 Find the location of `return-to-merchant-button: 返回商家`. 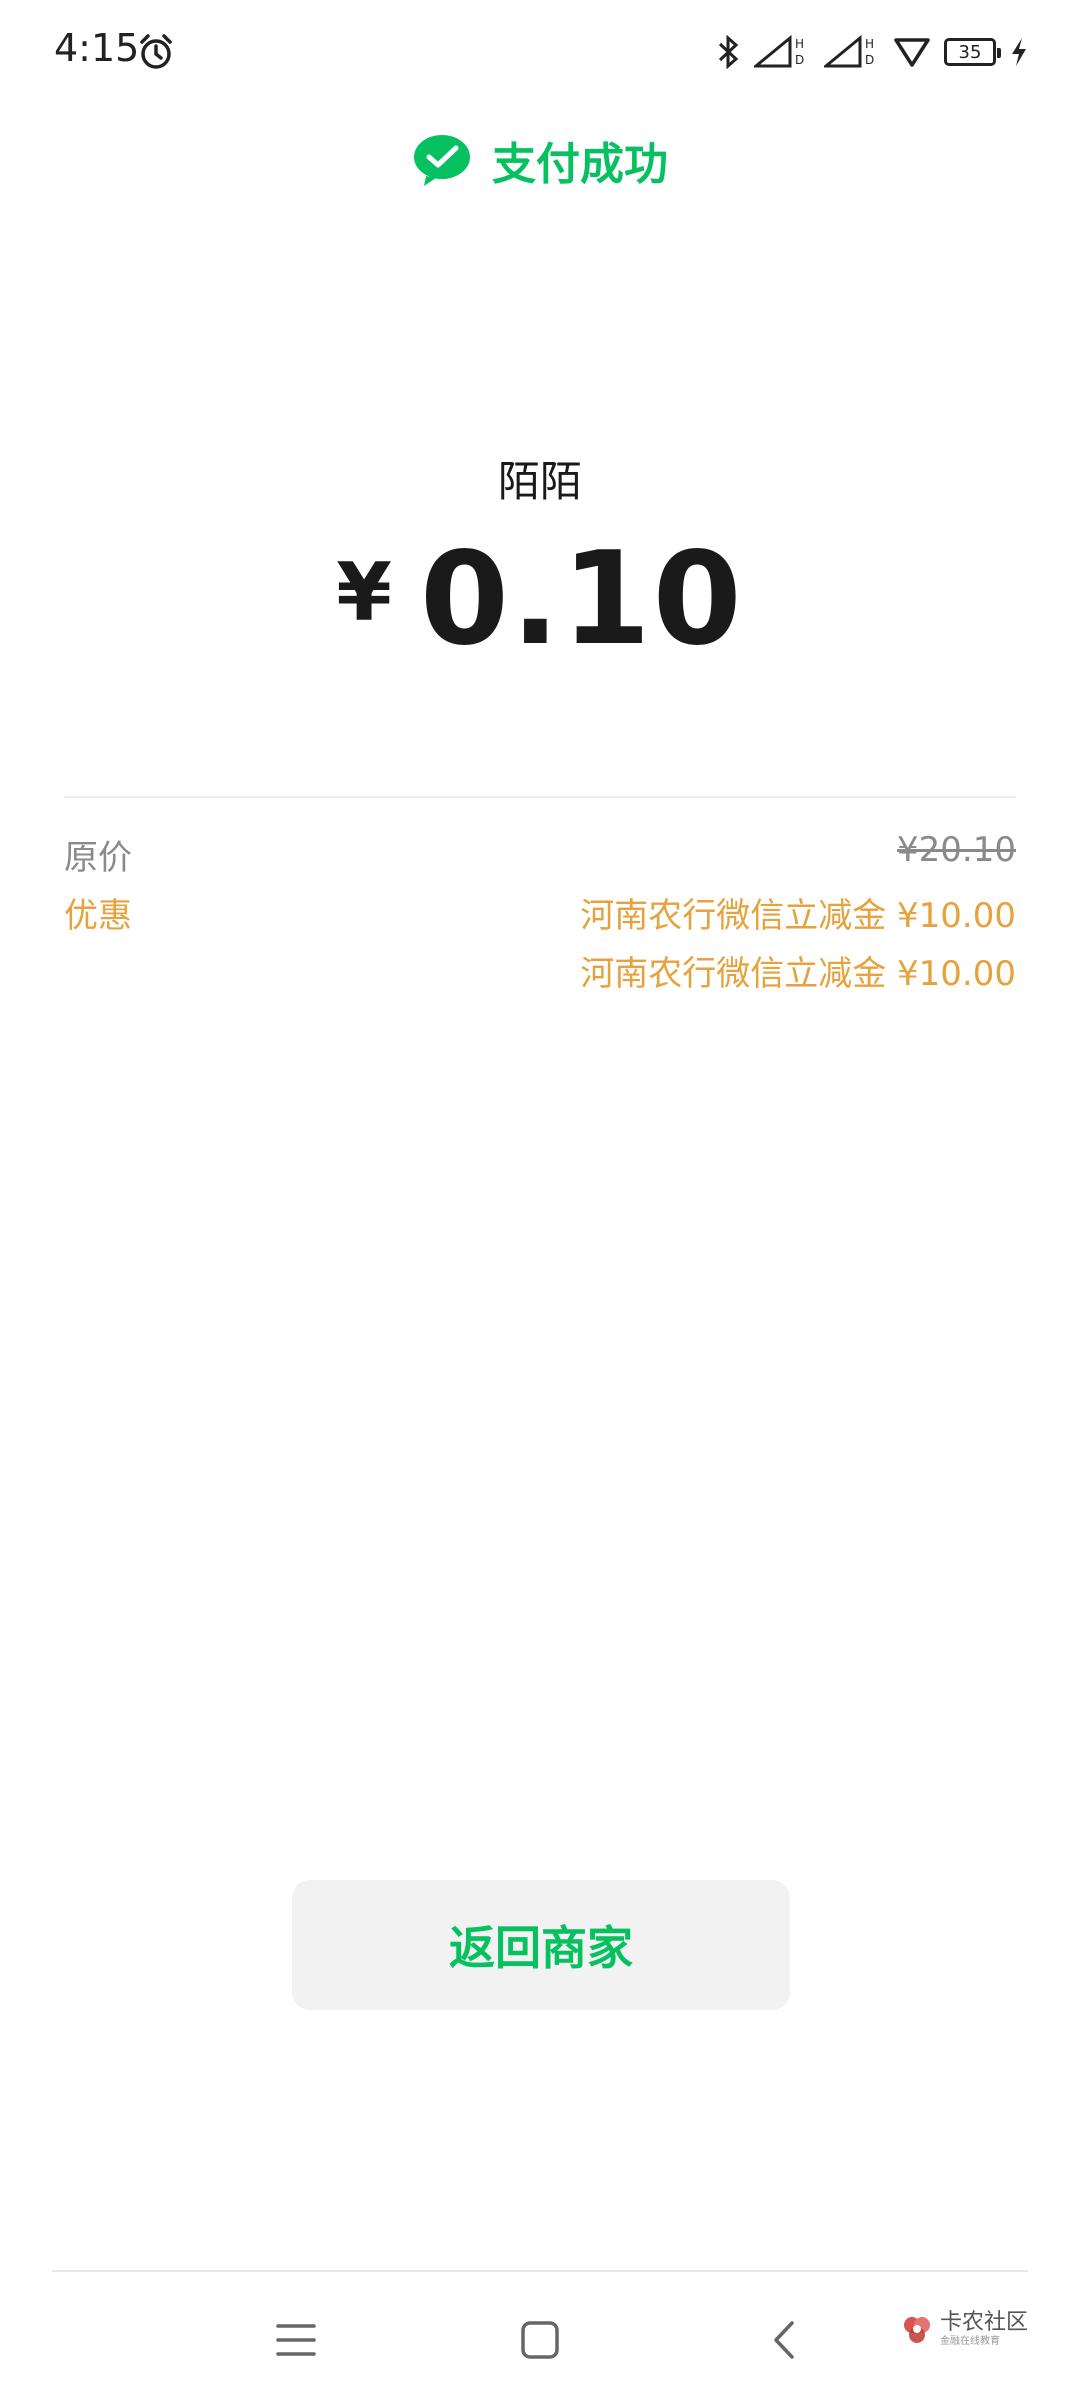

return-to-merchant-button: 返回商家 is located at coordinates (541, 1945).